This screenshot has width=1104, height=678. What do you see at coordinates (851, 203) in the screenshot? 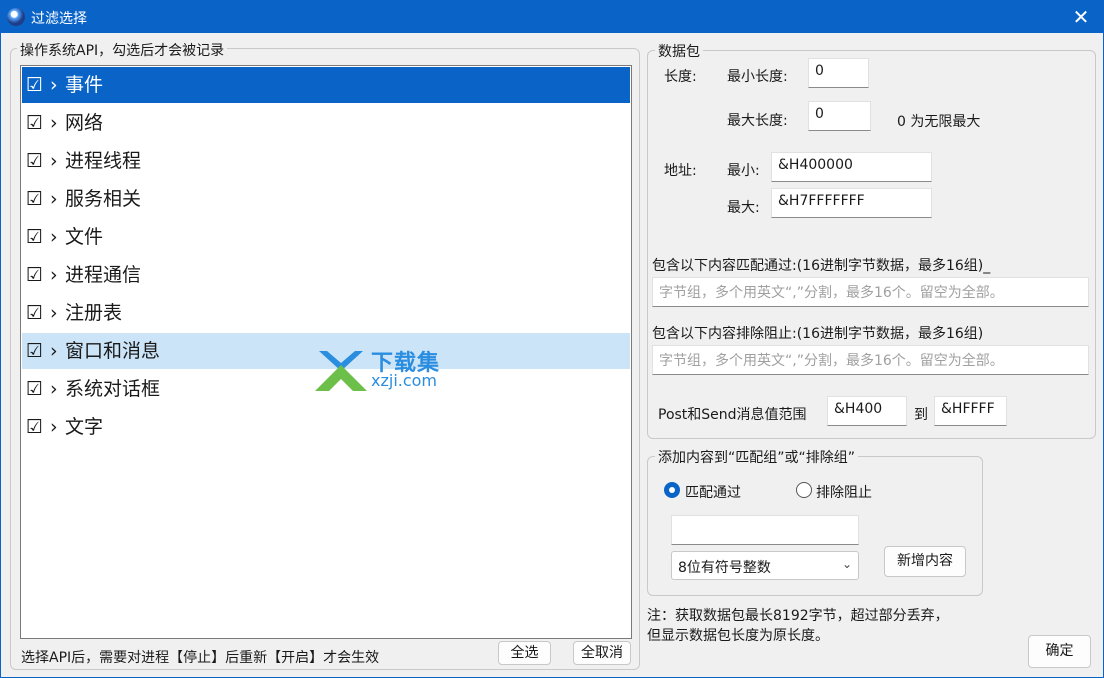
I see `max-address-input: &H7FFFFFFF` at bounding box center [851, 203].